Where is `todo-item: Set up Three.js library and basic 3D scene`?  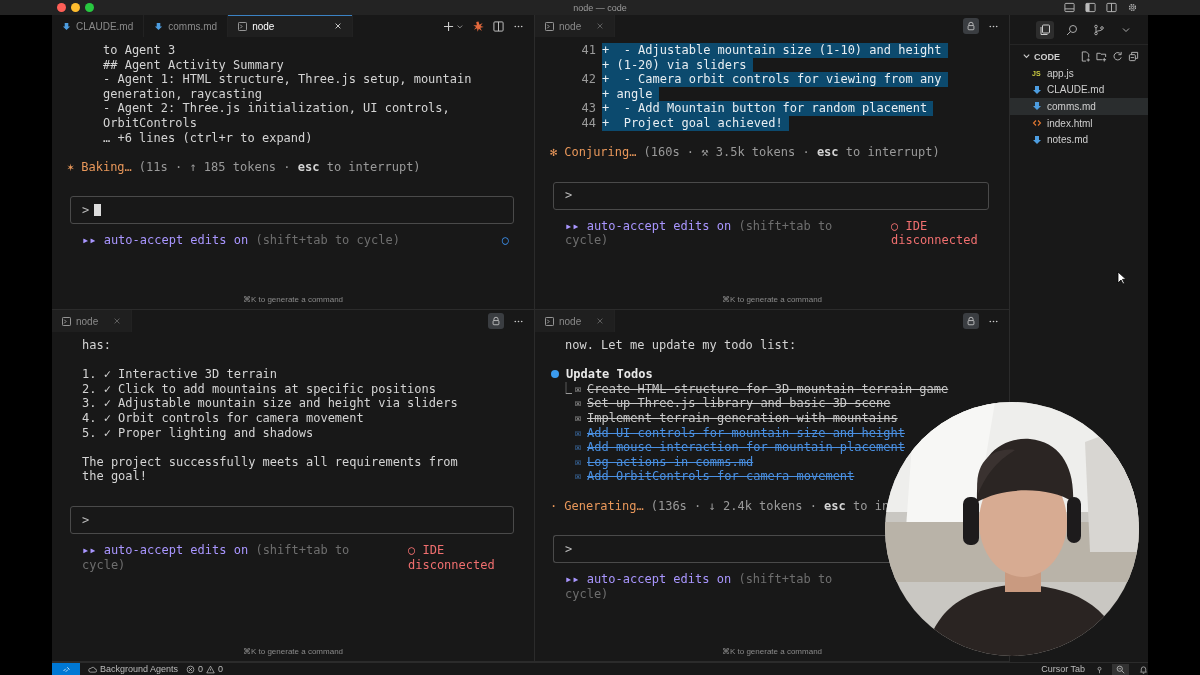
todo-item: Set up Three.js library and basic 3D scene is located at coordinates (739, 403).